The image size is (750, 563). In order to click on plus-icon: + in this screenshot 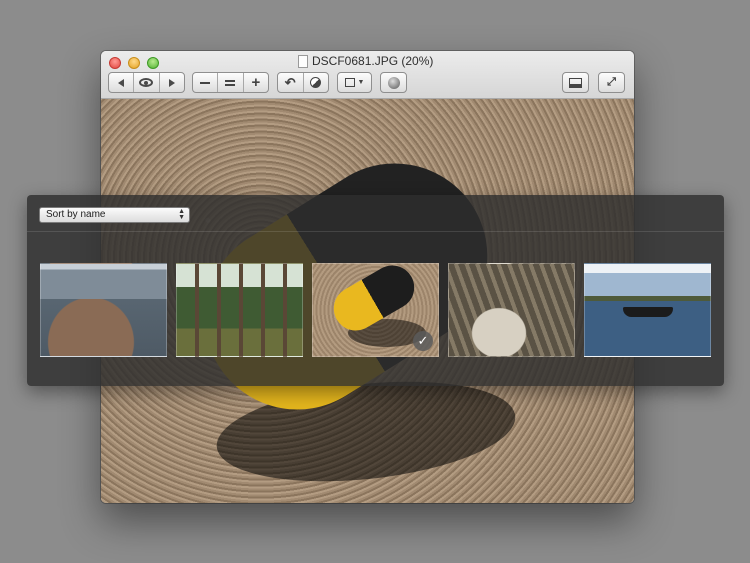, I will do `click(256, 82)`.